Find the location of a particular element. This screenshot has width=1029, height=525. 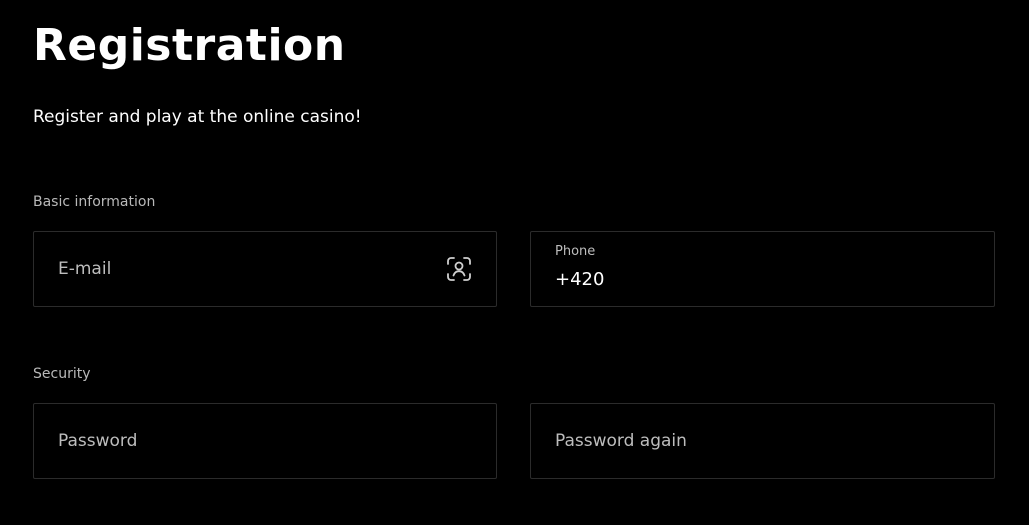

email-field: E-mail is located at coordinates (265, 269).